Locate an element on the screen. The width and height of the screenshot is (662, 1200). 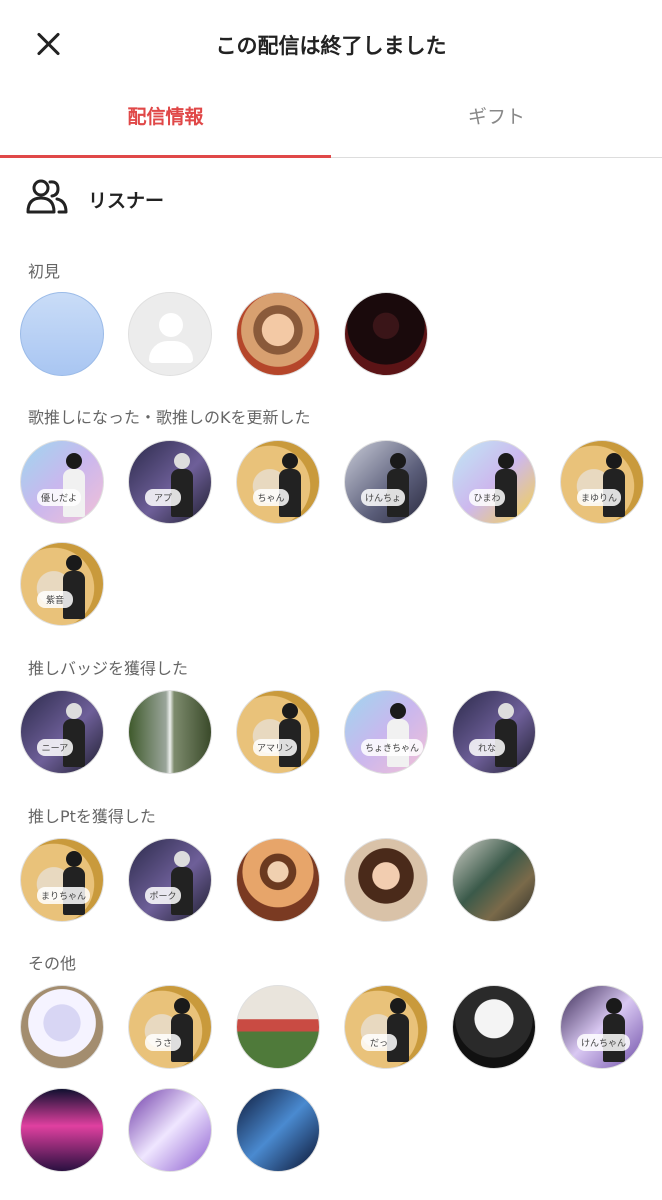
listener-avatar: 優しだよ is located at coordinates (62, 482).